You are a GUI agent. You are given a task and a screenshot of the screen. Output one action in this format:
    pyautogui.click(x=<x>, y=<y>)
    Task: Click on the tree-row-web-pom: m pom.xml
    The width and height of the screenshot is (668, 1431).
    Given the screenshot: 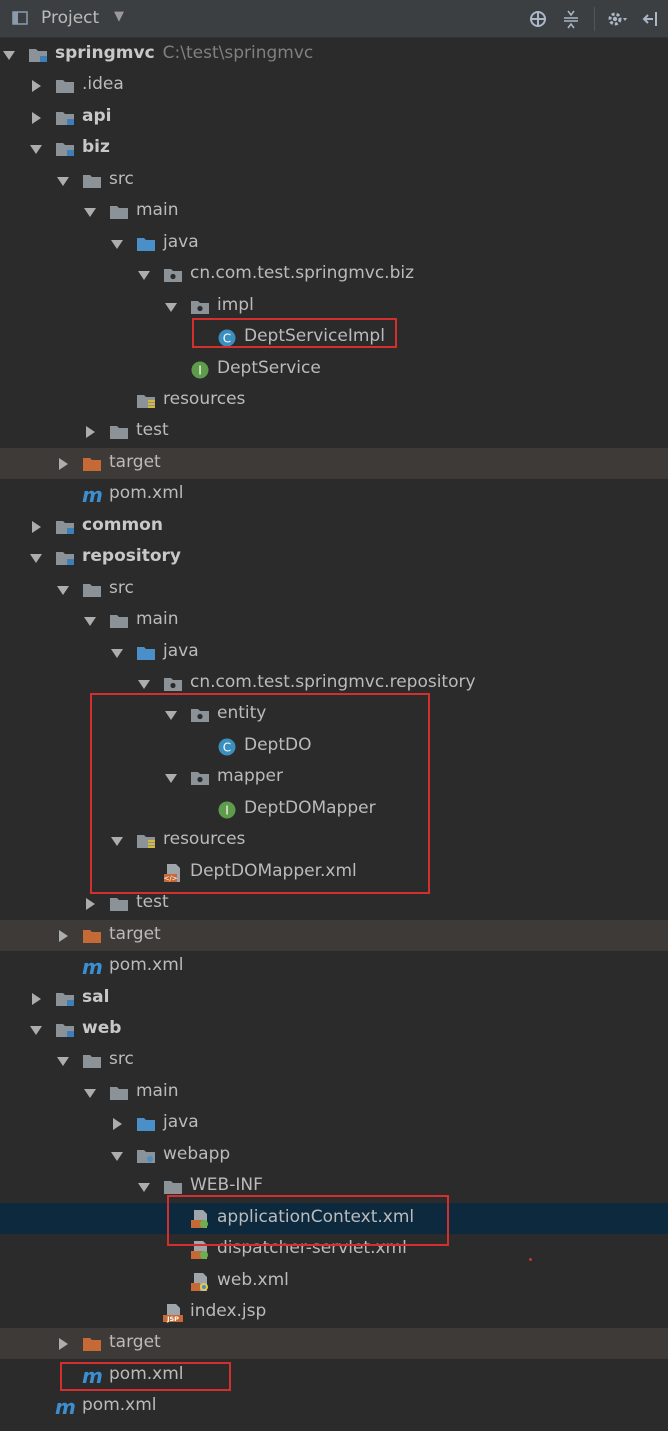 What is the action you would take?
    pyautogui.click(x=334, y=1375)
    